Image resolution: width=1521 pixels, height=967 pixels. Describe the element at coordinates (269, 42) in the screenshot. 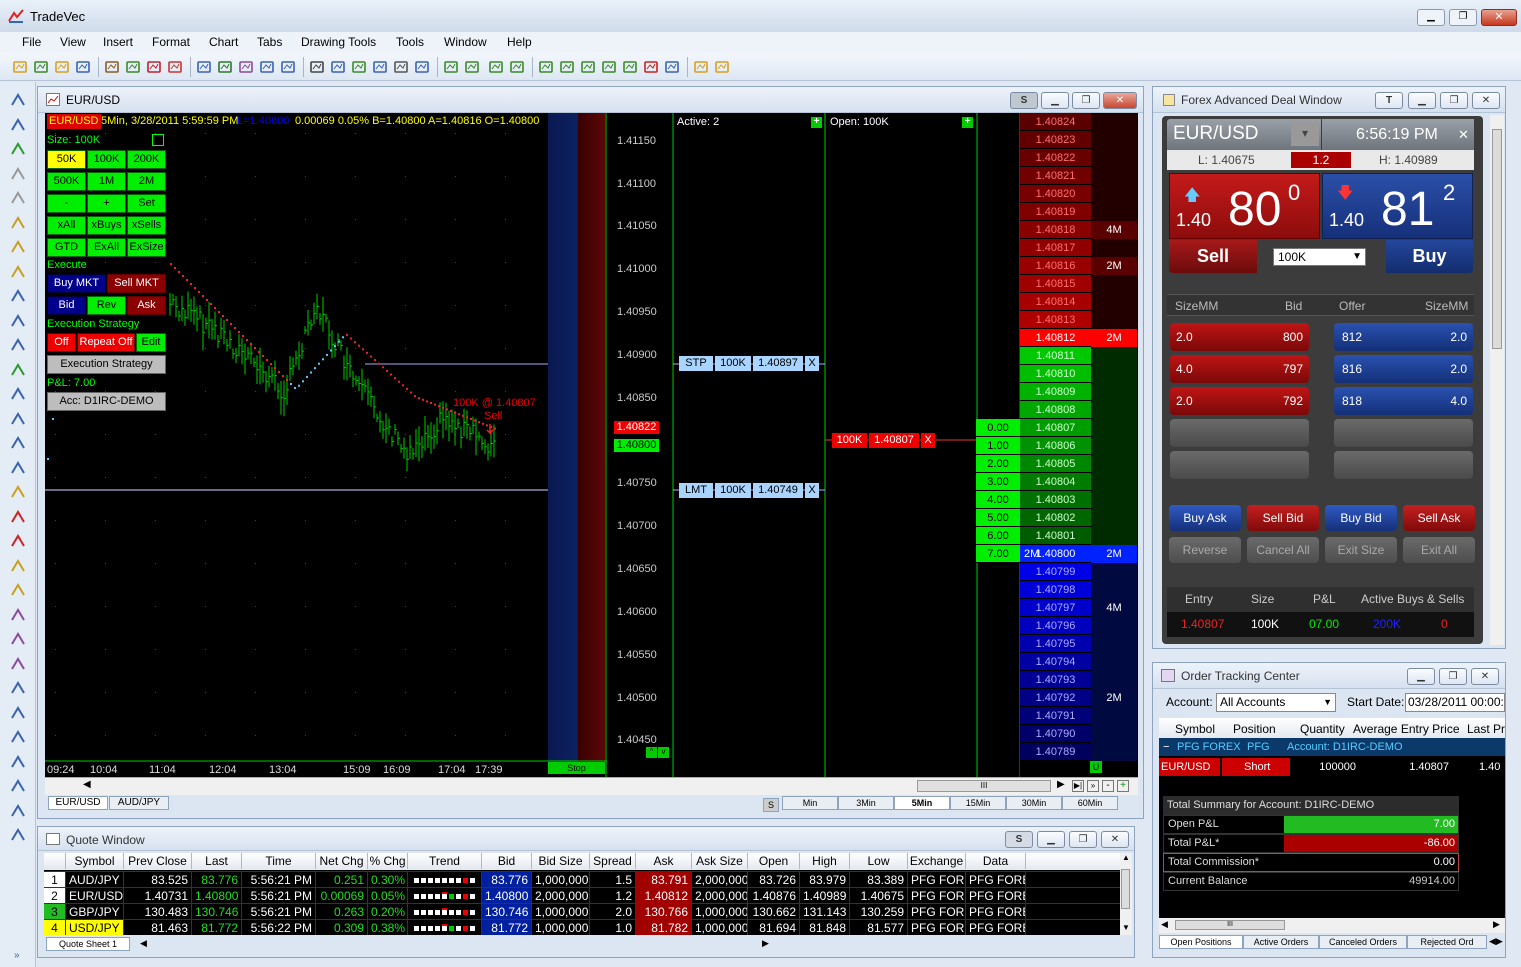

I see `menu-tabs: Tabs` at that location.